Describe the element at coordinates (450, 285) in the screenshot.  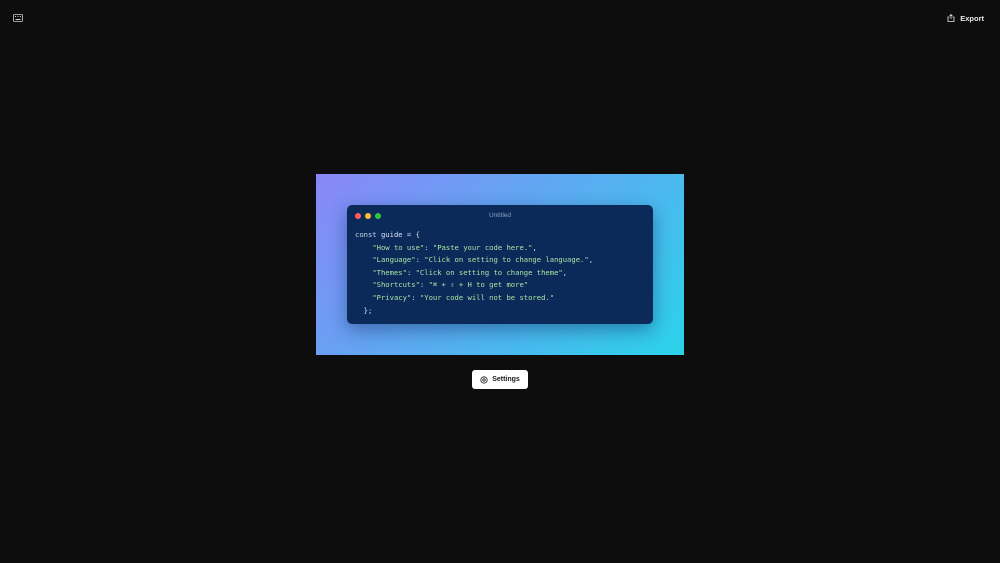
I see `code-line: "Shortcuts": "⌘ + ⇧ + H to get more"` at that location.